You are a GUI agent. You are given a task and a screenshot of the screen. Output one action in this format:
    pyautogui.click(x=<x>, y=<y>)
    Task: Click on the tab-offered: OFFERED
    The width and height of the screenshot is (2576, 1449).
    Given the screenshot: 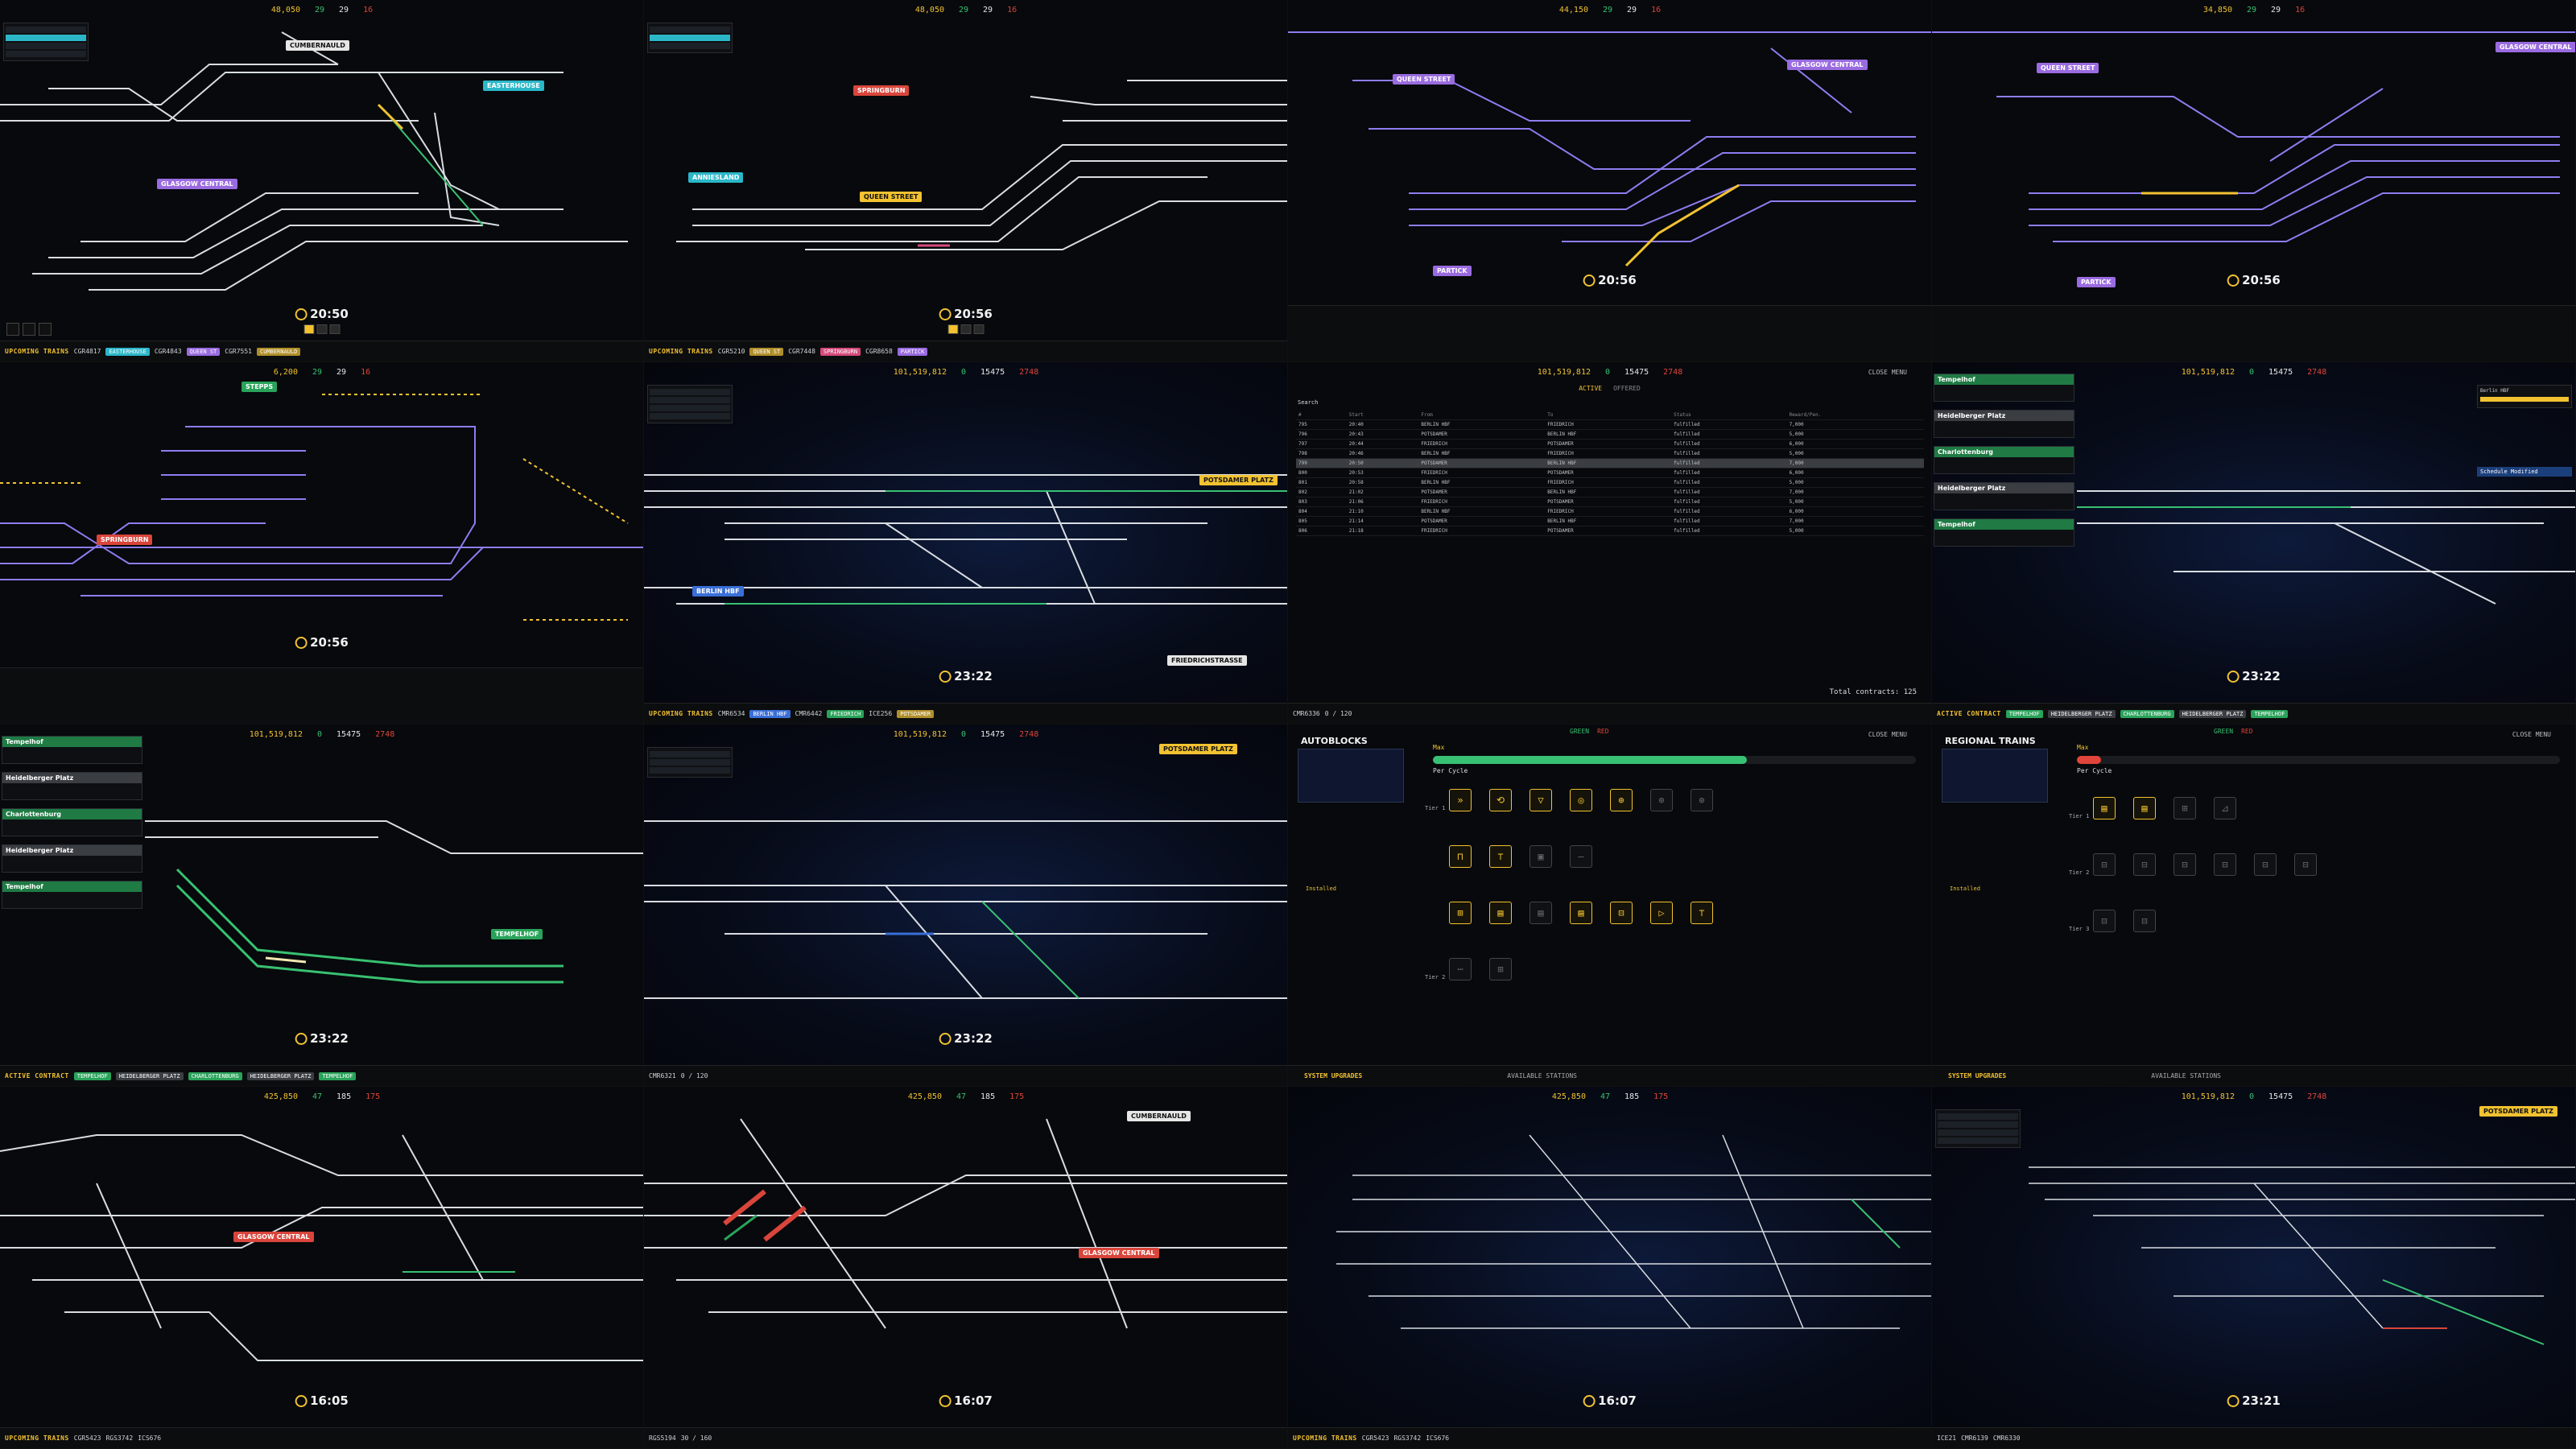 What is the action you would take?
    pyautogui.click(x=1627, y=388)
    